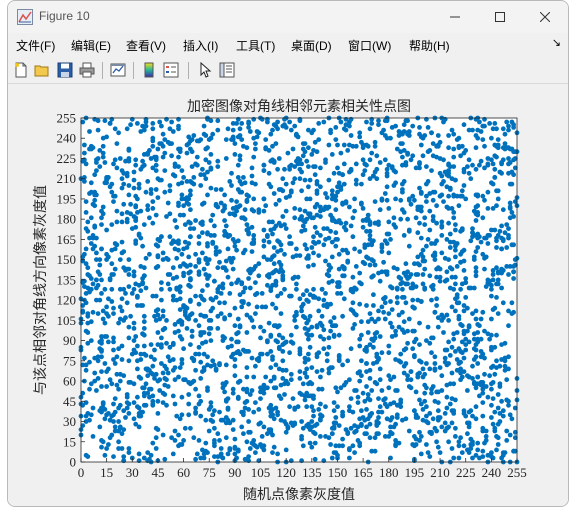  Describe the element at coordinates (500, 17) in the screenshot. I see `maximize-button` at that location.